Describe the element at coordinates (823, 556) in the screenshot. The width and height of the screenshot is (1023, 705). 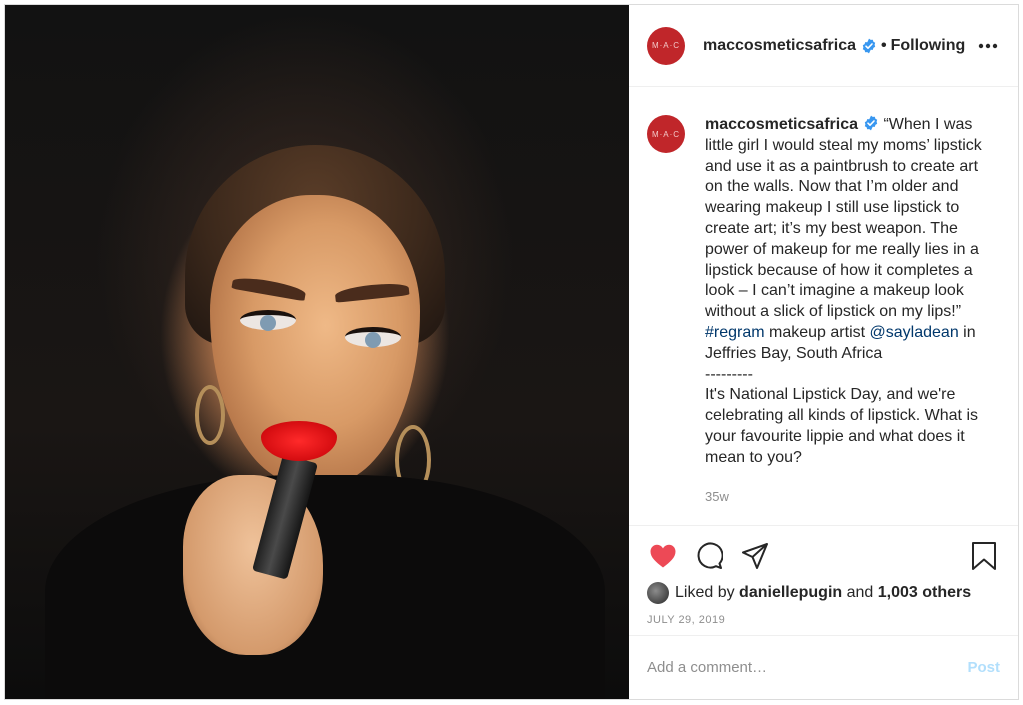
I see `action-row` at that location.